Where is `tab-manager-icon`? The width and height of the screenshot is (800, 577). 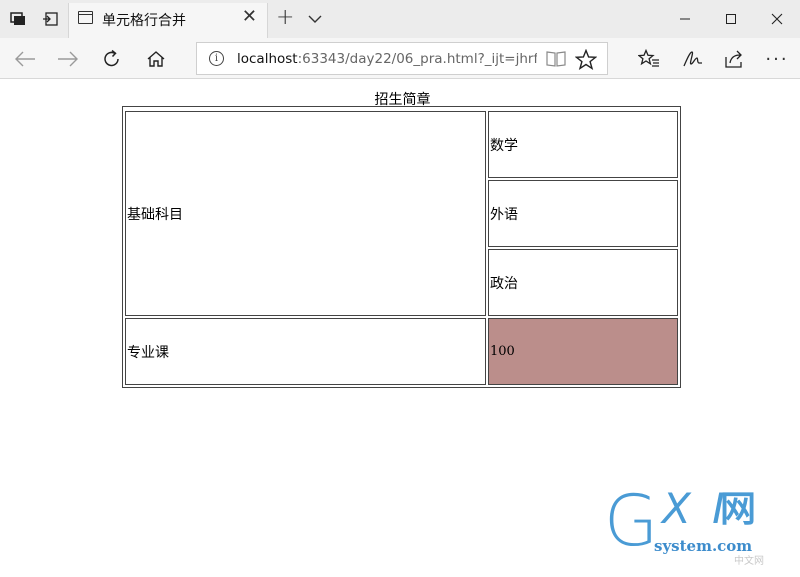 tab-manager-icon is located at coordinates (18, 19).